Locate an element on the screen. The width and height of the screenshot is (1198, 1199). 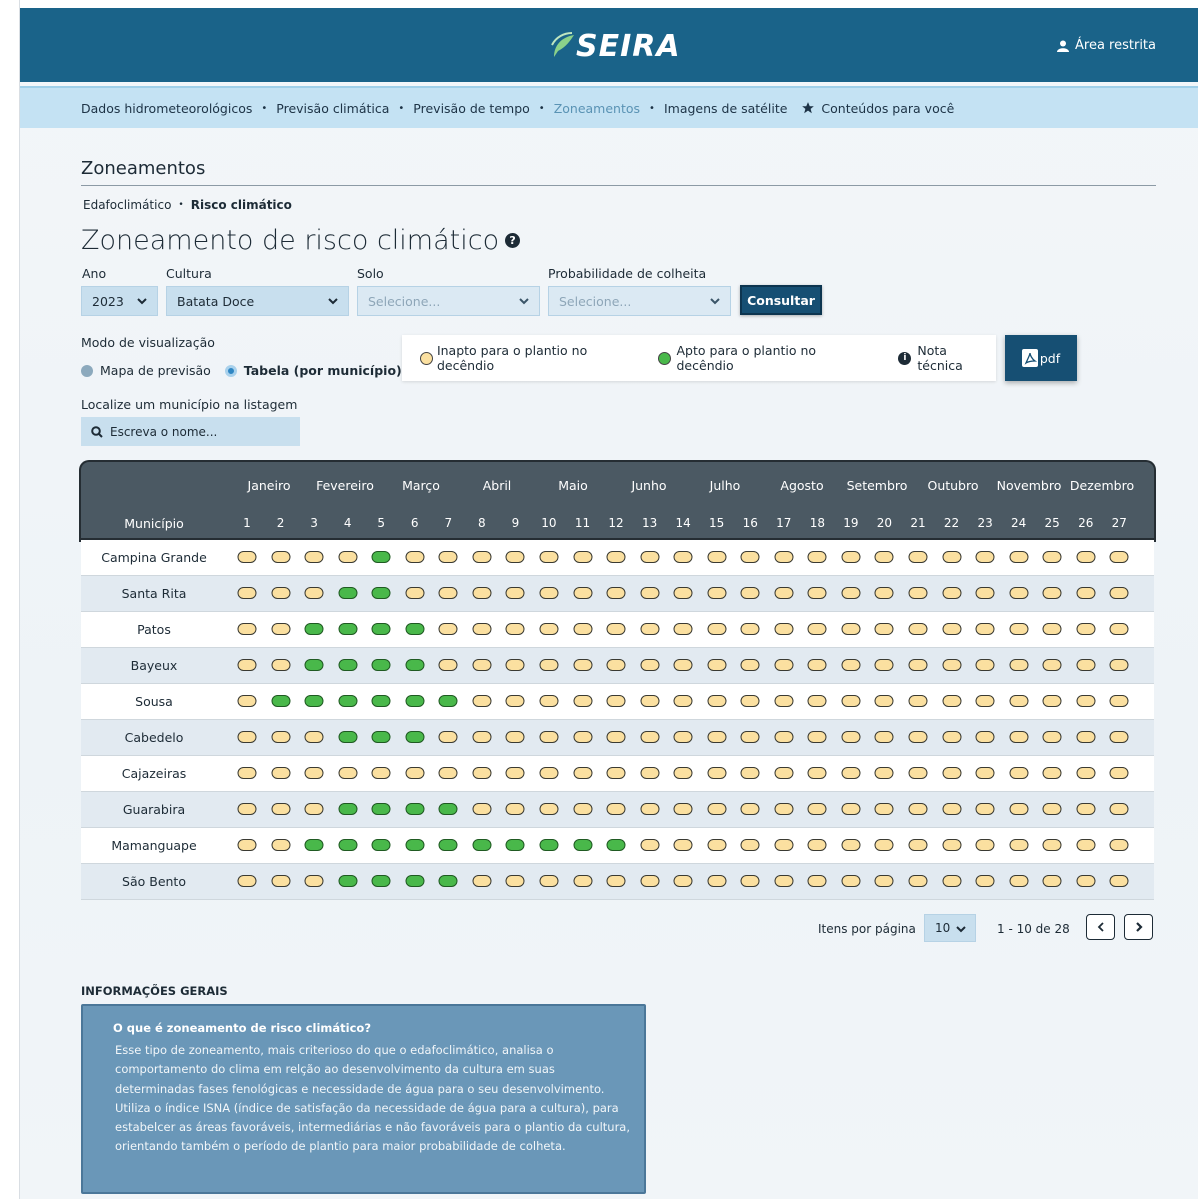
municipio-name: Patos is located at coordinates (154, 629).